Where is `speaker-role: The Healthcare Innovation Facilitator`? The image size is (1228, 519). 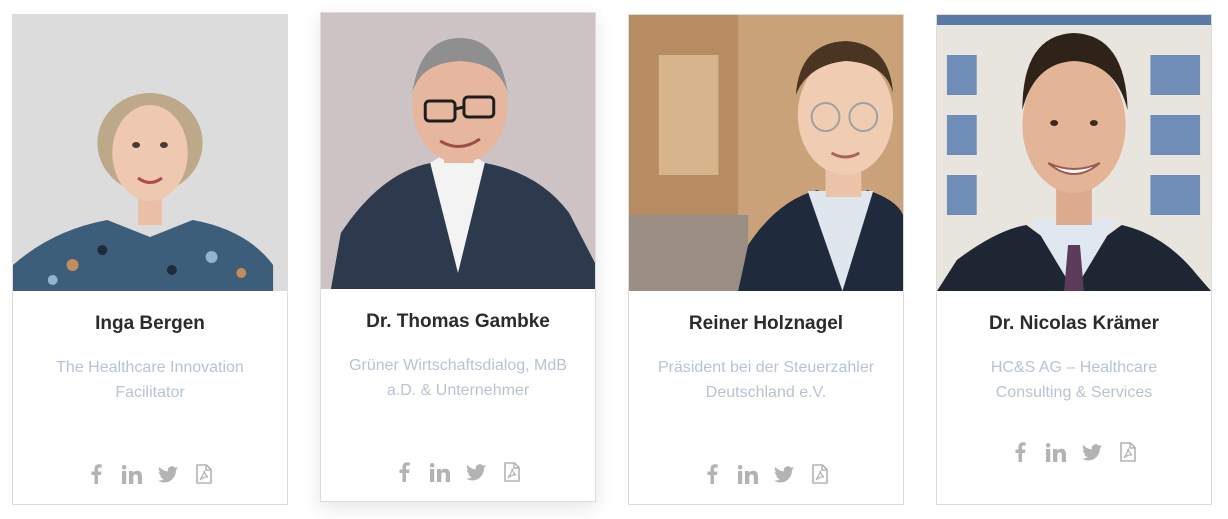
speaker-role: The Healthcare Innovation Facilitator is located at coordinates (150, 380).